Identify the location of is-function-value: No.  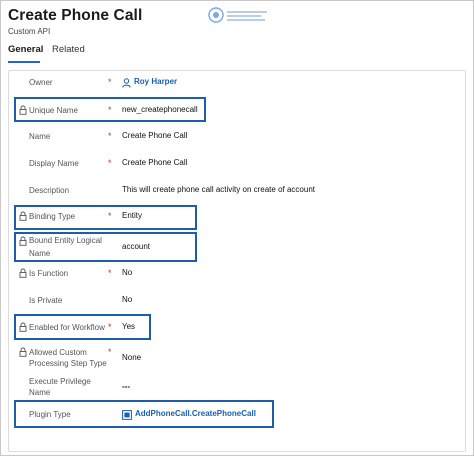
(127, 272).